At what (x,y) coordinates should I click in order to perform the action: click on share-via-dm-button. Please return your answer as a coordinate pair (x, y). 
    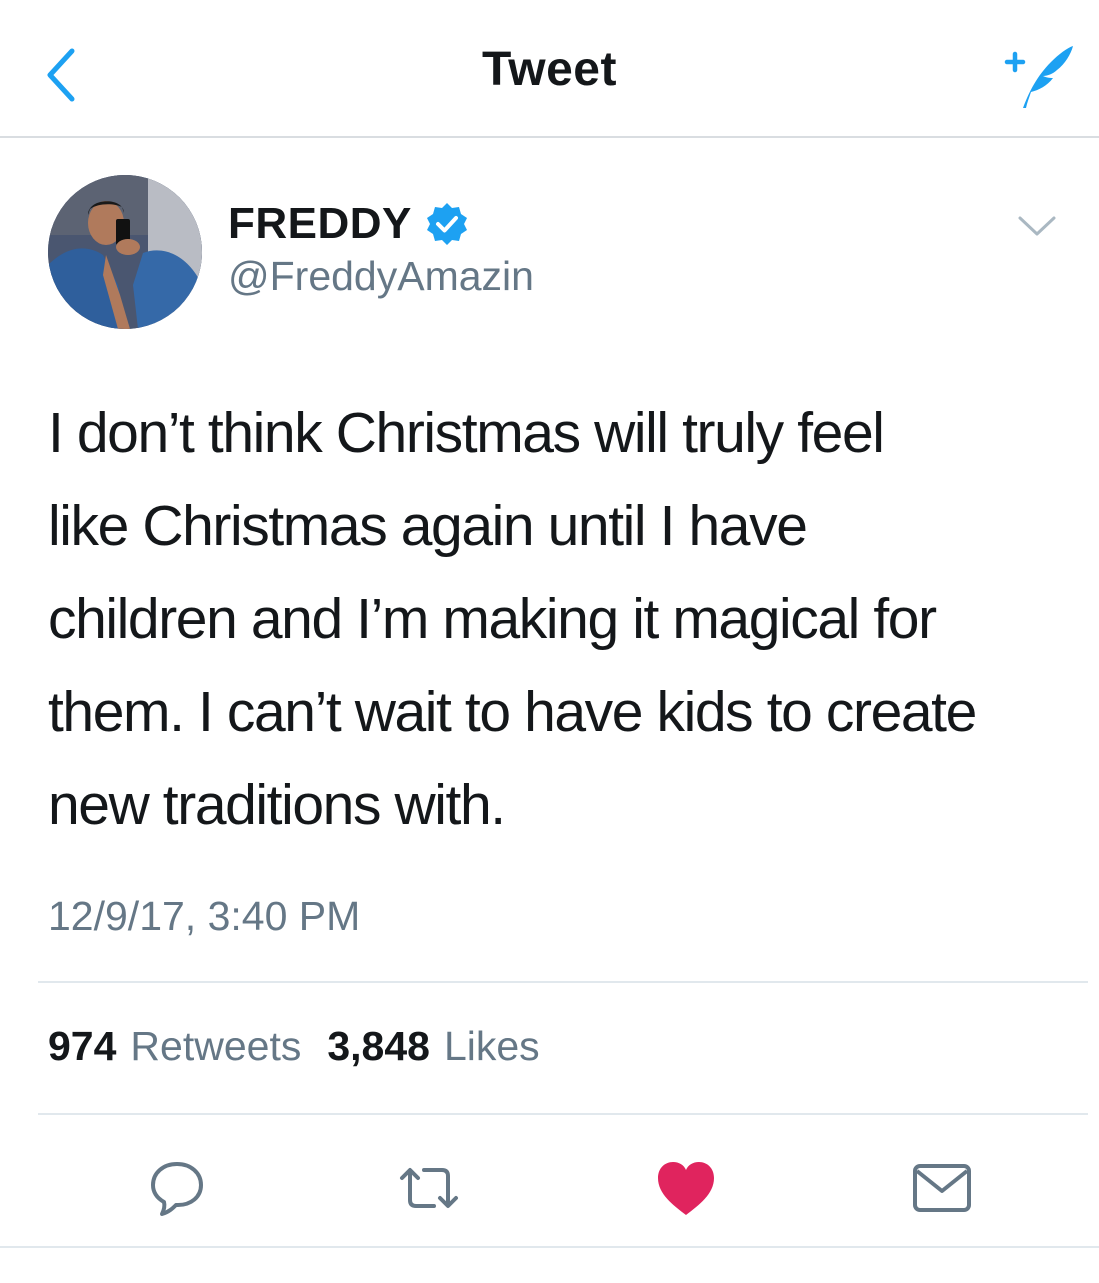
    Looking at the image, I should click on (942, 1188).